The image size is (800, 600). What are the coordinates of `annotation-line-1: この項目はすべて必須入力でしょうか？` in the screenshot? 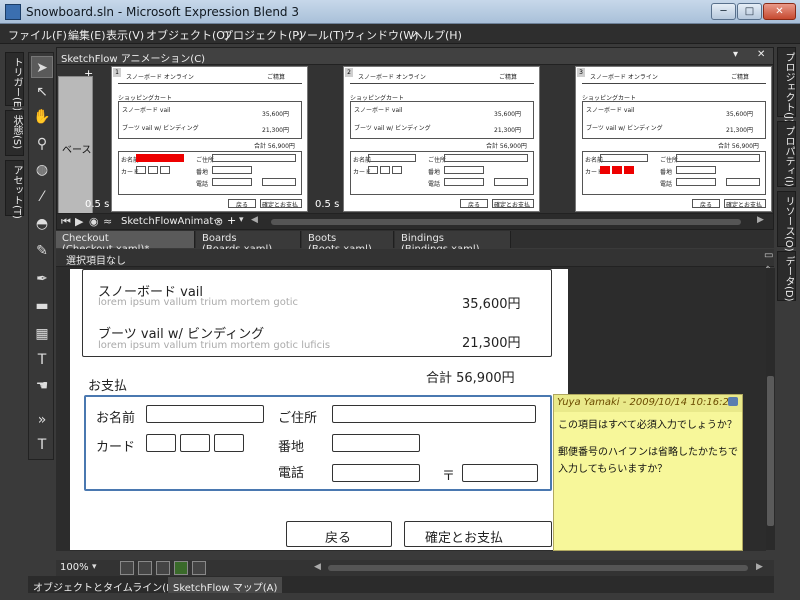 It's located at (647, 425).